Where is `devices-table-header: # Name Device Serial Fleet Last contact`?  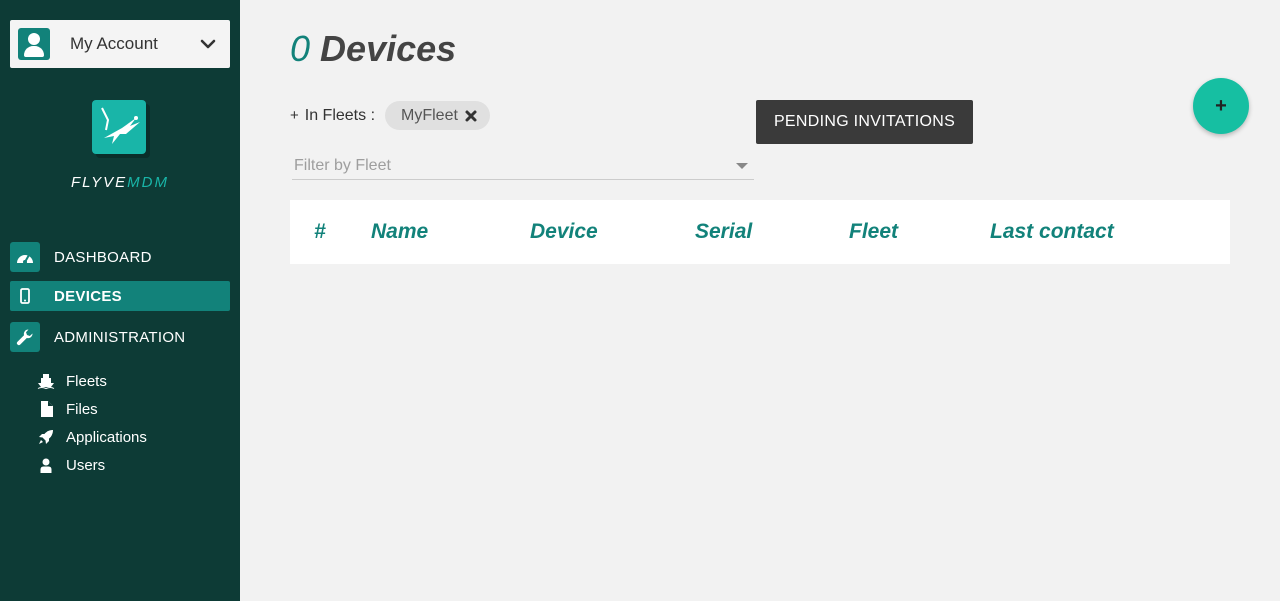
devices-table-header: # Name Device Serial Fleet Last contact is located at coordinates (760, 232).